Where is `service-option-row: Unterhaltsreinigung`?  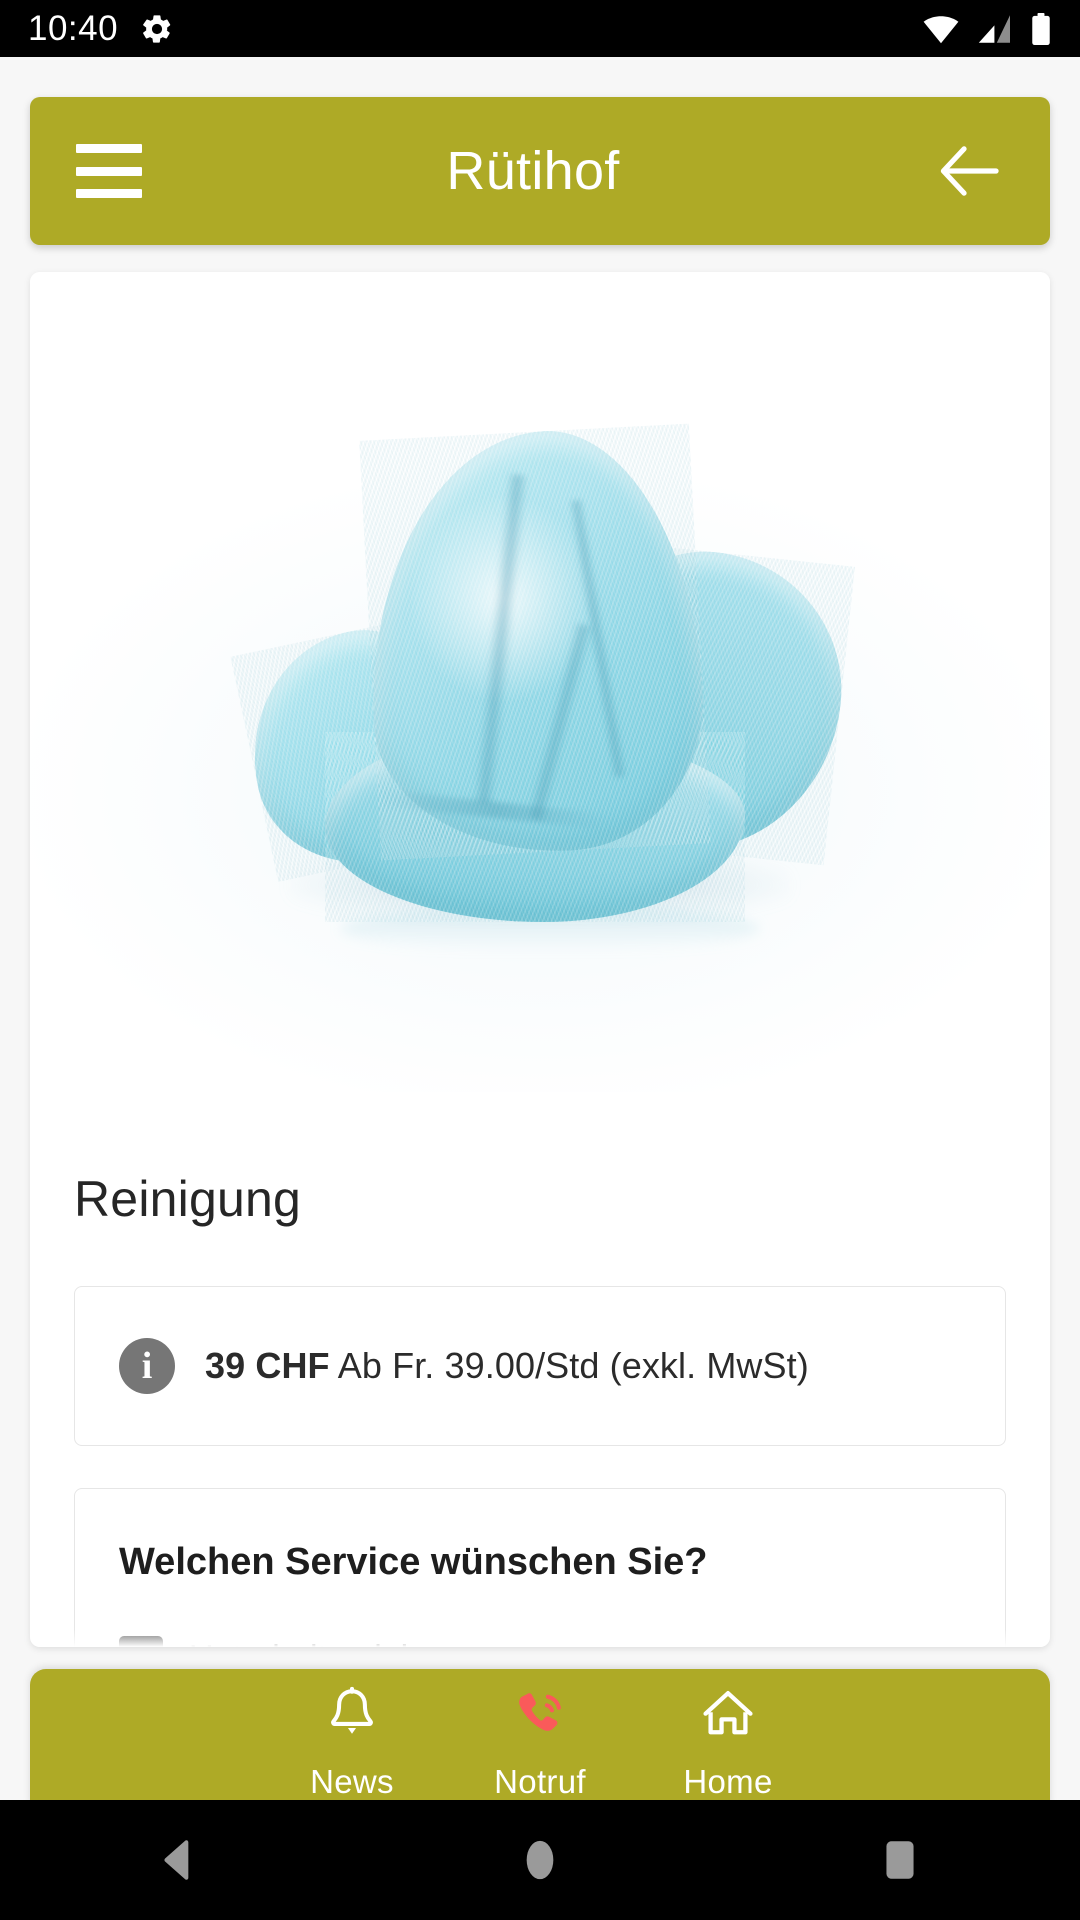
service-option-row: Unterhaltsreinigung is located at coordinates (540, 1641).